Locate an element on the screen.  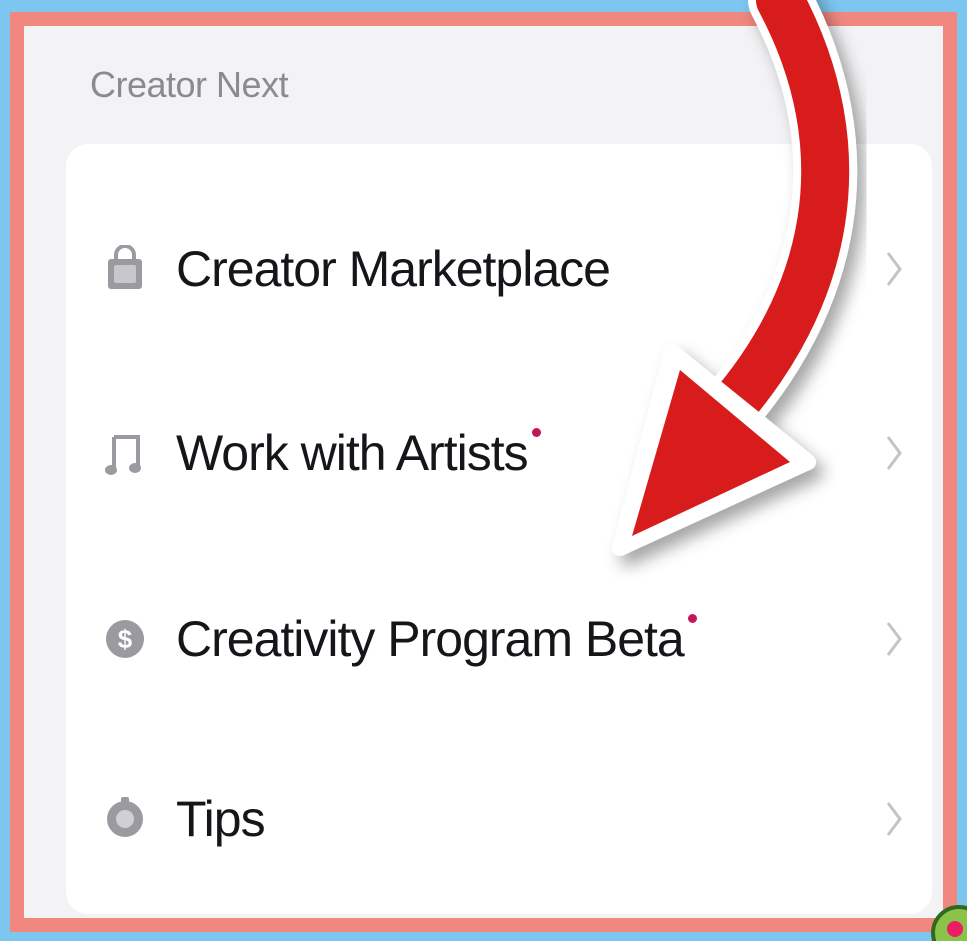
menu-item-label: Tips is located at coordinates (221, 819).